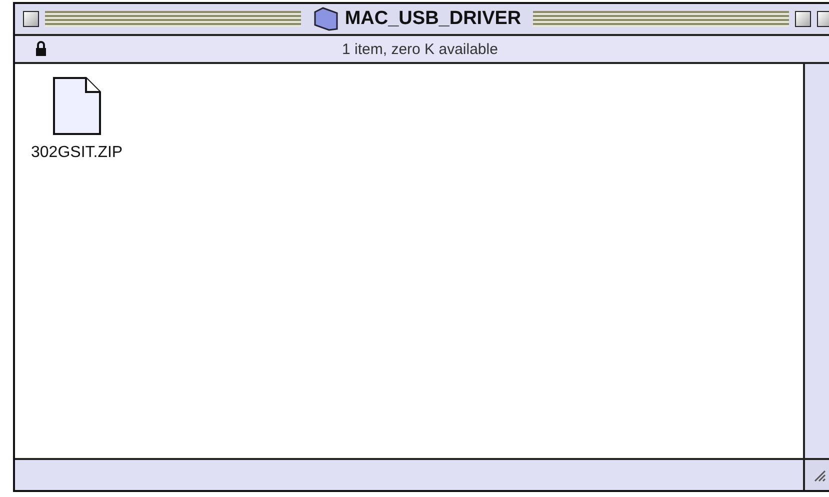  What do you see at coordinates (31, 19) in the screenshot?
I see `close-box` at bounding box center [31, 19].